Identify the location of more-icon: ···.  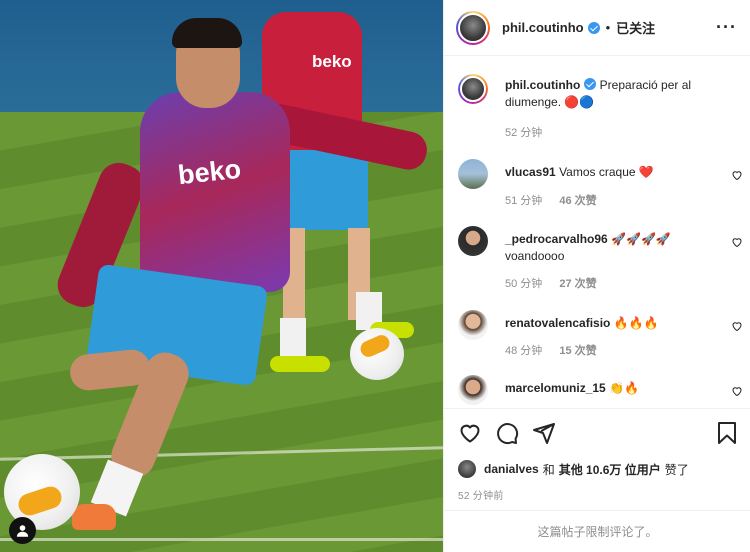
(726, 27).